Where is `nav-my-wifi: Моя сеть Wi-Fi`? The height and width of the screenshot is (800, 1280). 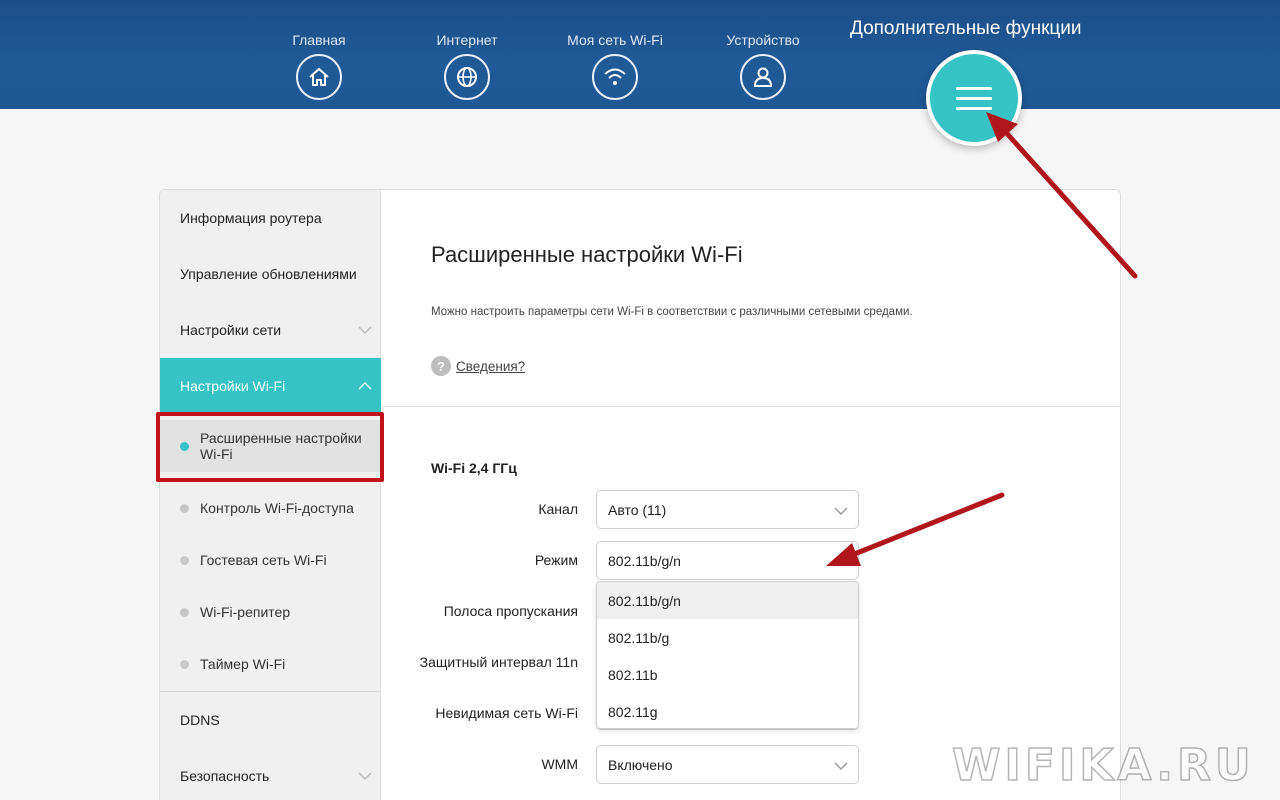
nav-my-wifi: Моя сеть Wi-Fi is located at coordinates (615, 66).